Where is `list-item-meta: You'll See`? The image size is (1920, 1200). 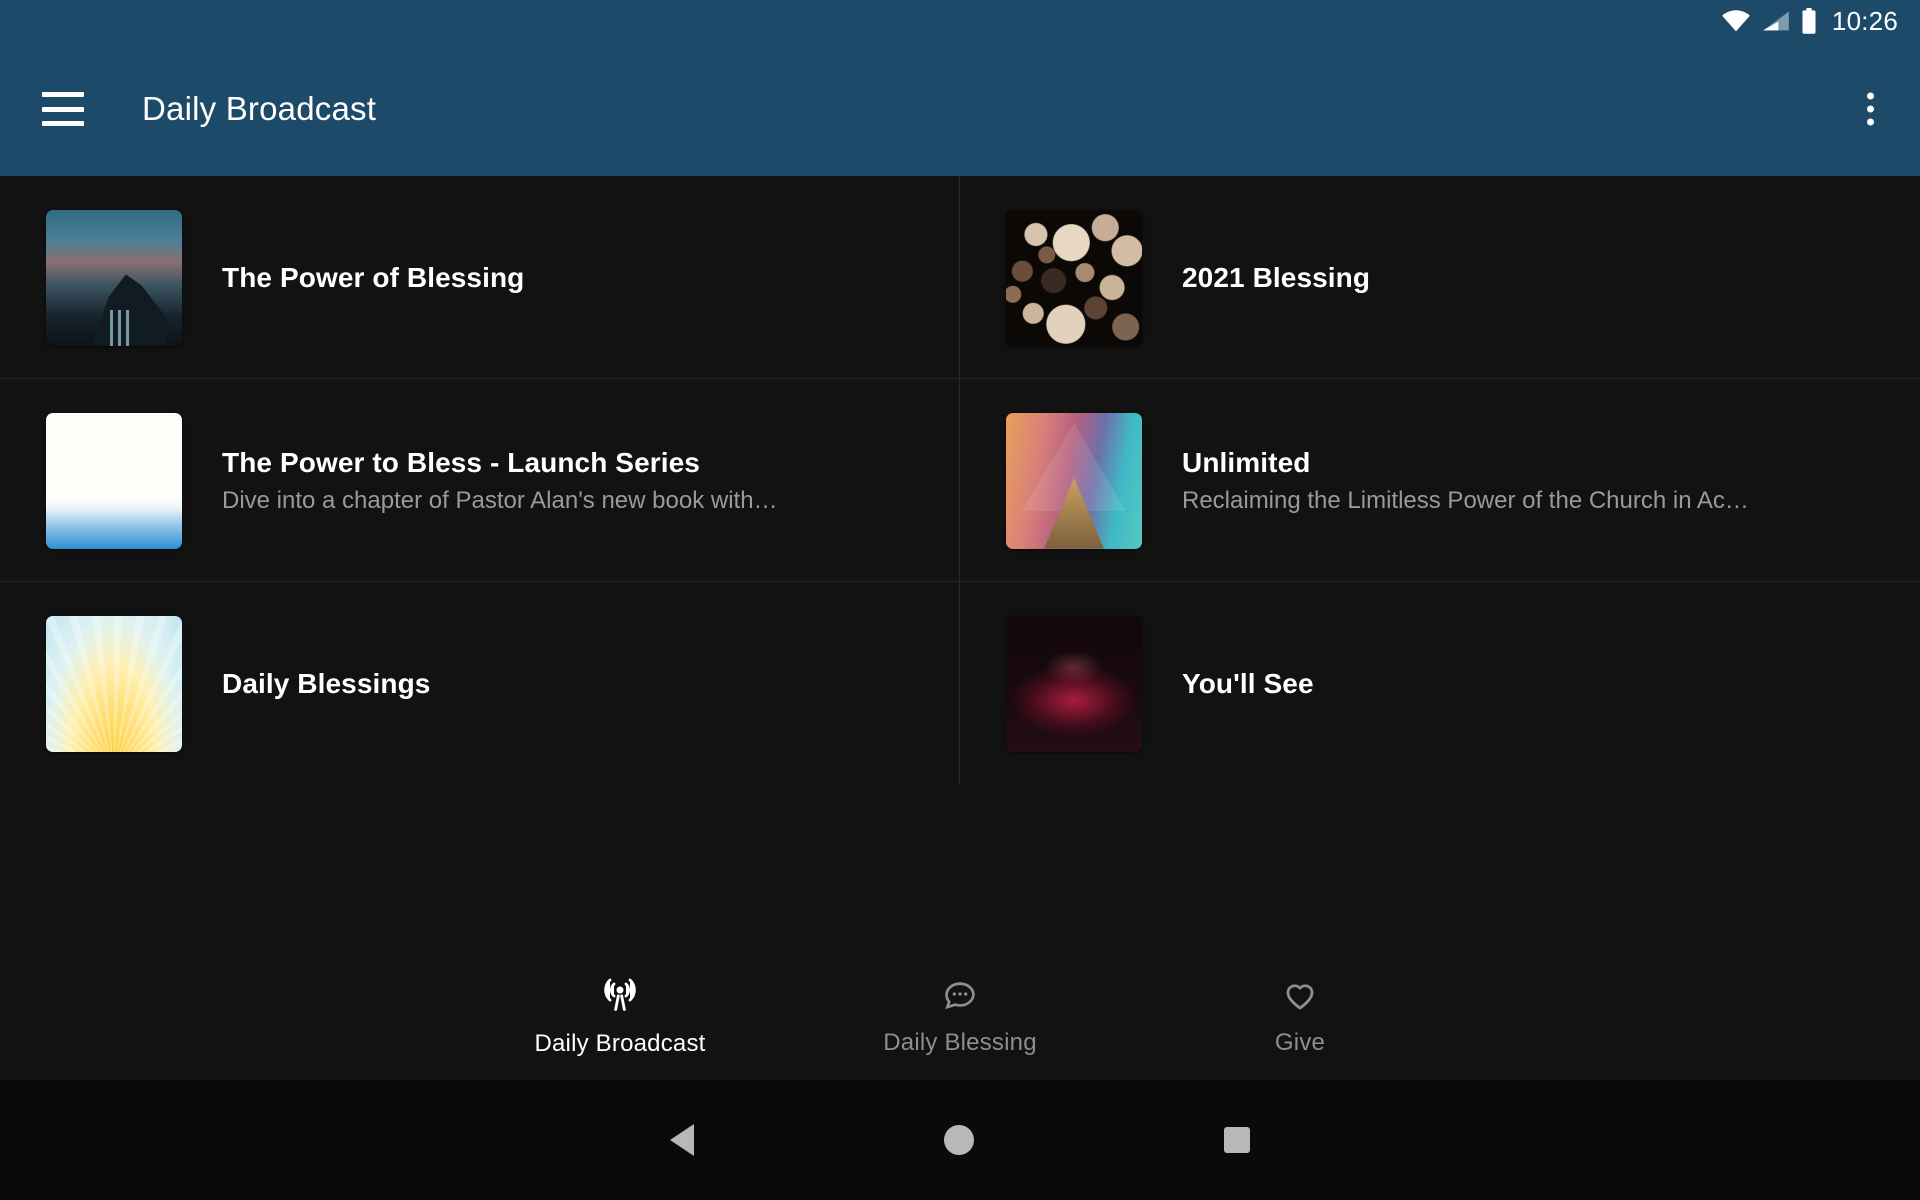
list-item-meta: You'll See is located at coordinates (1248, 684).